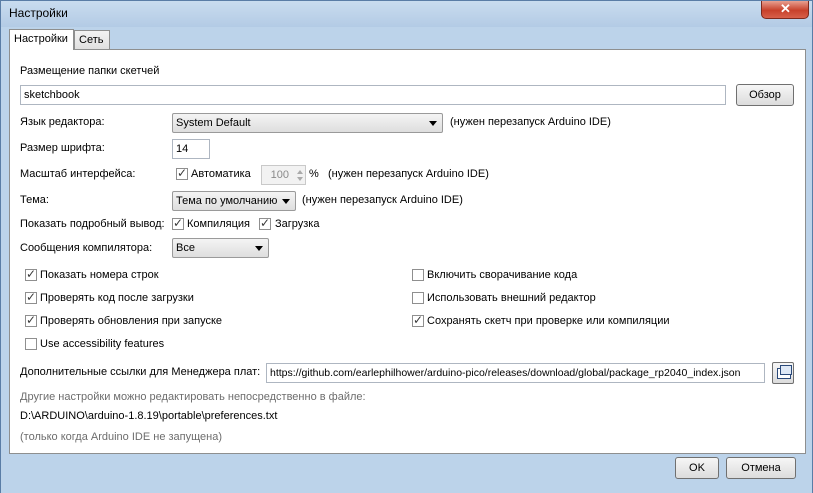 The height and width of the screenshot is (493, 813). What do you see at coordinates (178, 223) in the screenshot?
I see `verbose-compile-checkbox` at bounding box center [178, 223].